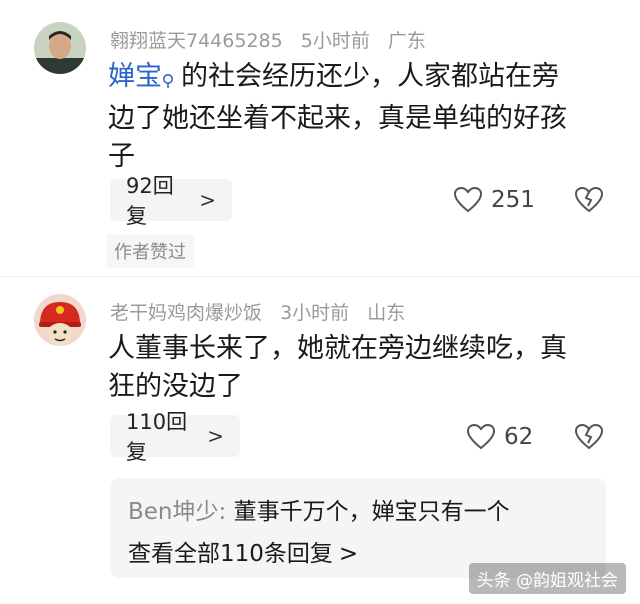 Image resolution: width=640 pixels, height=604 pixels. Describe the element at coordinates (371, 512) in the screenshot. I see `reply-text: 董事千万个，婵宝只有一个` at that location.